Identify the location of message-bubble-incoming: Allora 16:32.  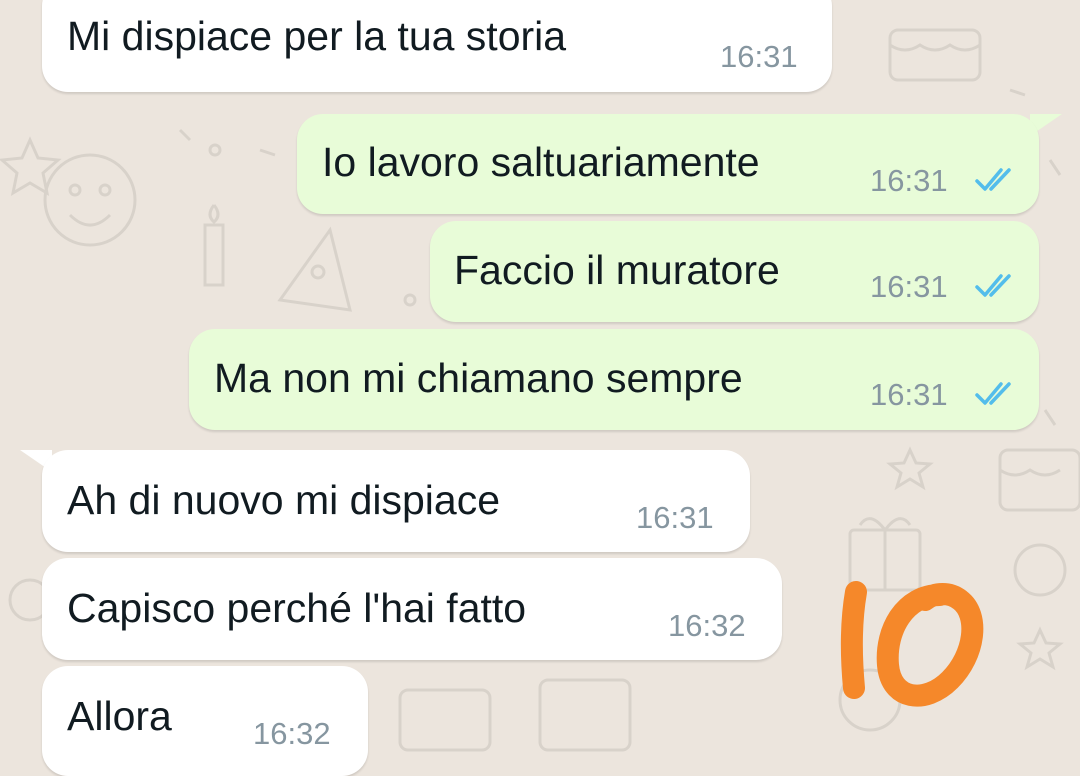
(205, 721).